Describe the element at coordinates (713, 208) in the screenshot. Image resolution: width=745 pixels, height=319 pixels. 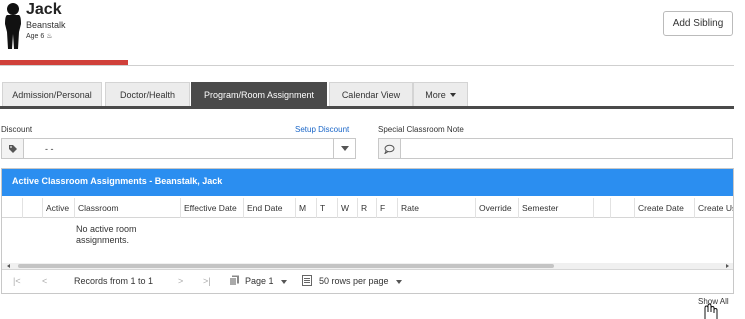
I see `grid-header-create-user: Create Us` at that location.